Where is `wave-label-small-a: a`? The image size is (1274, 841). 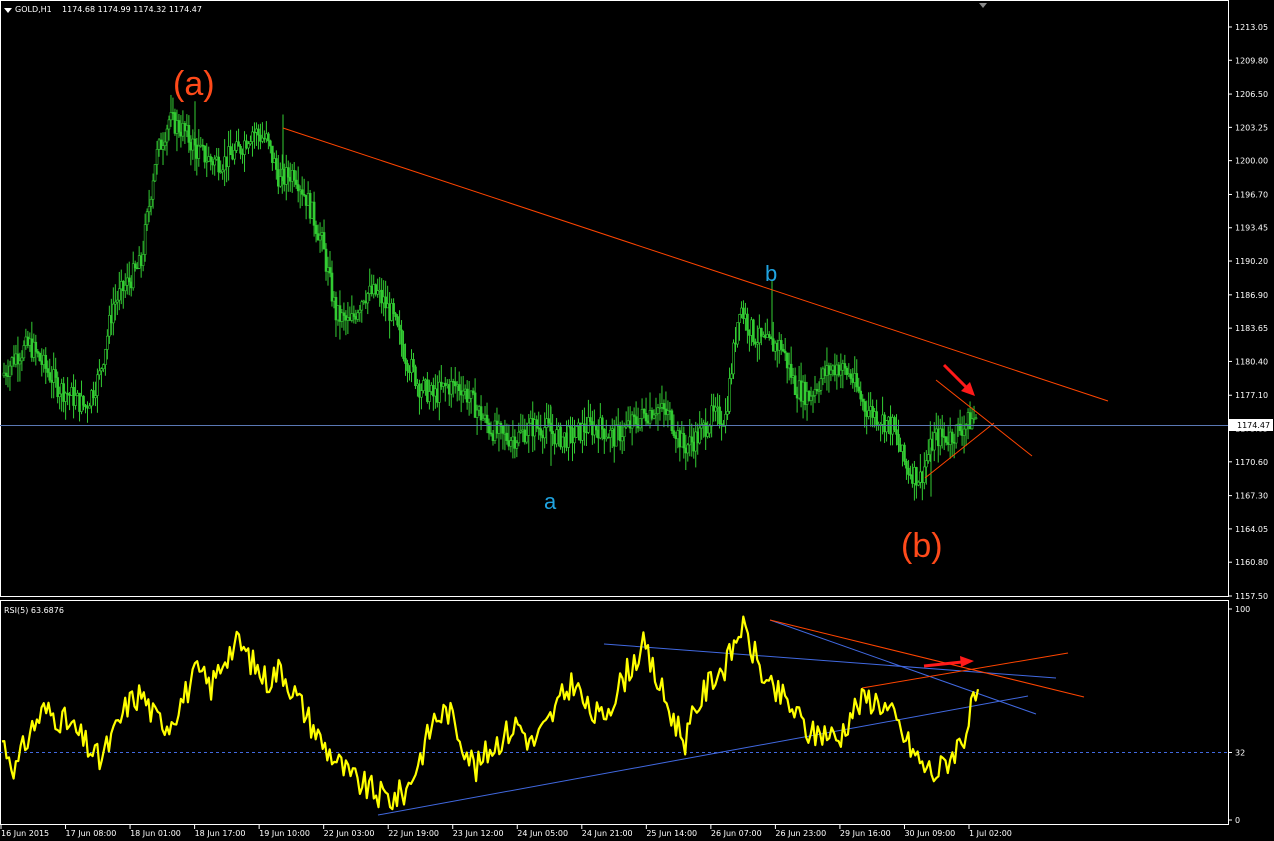 wave-label-small-a: a is located at coordinates (550, 501).